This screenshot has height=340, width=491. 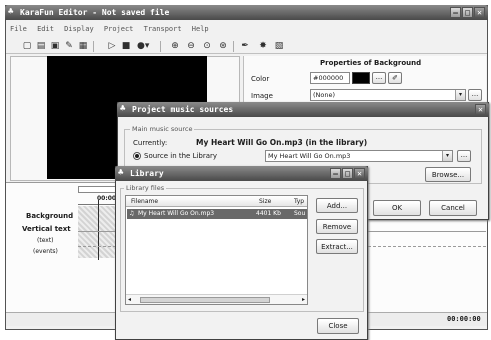 I want to click on remove-button: Remove, so click(x=337, y=226).